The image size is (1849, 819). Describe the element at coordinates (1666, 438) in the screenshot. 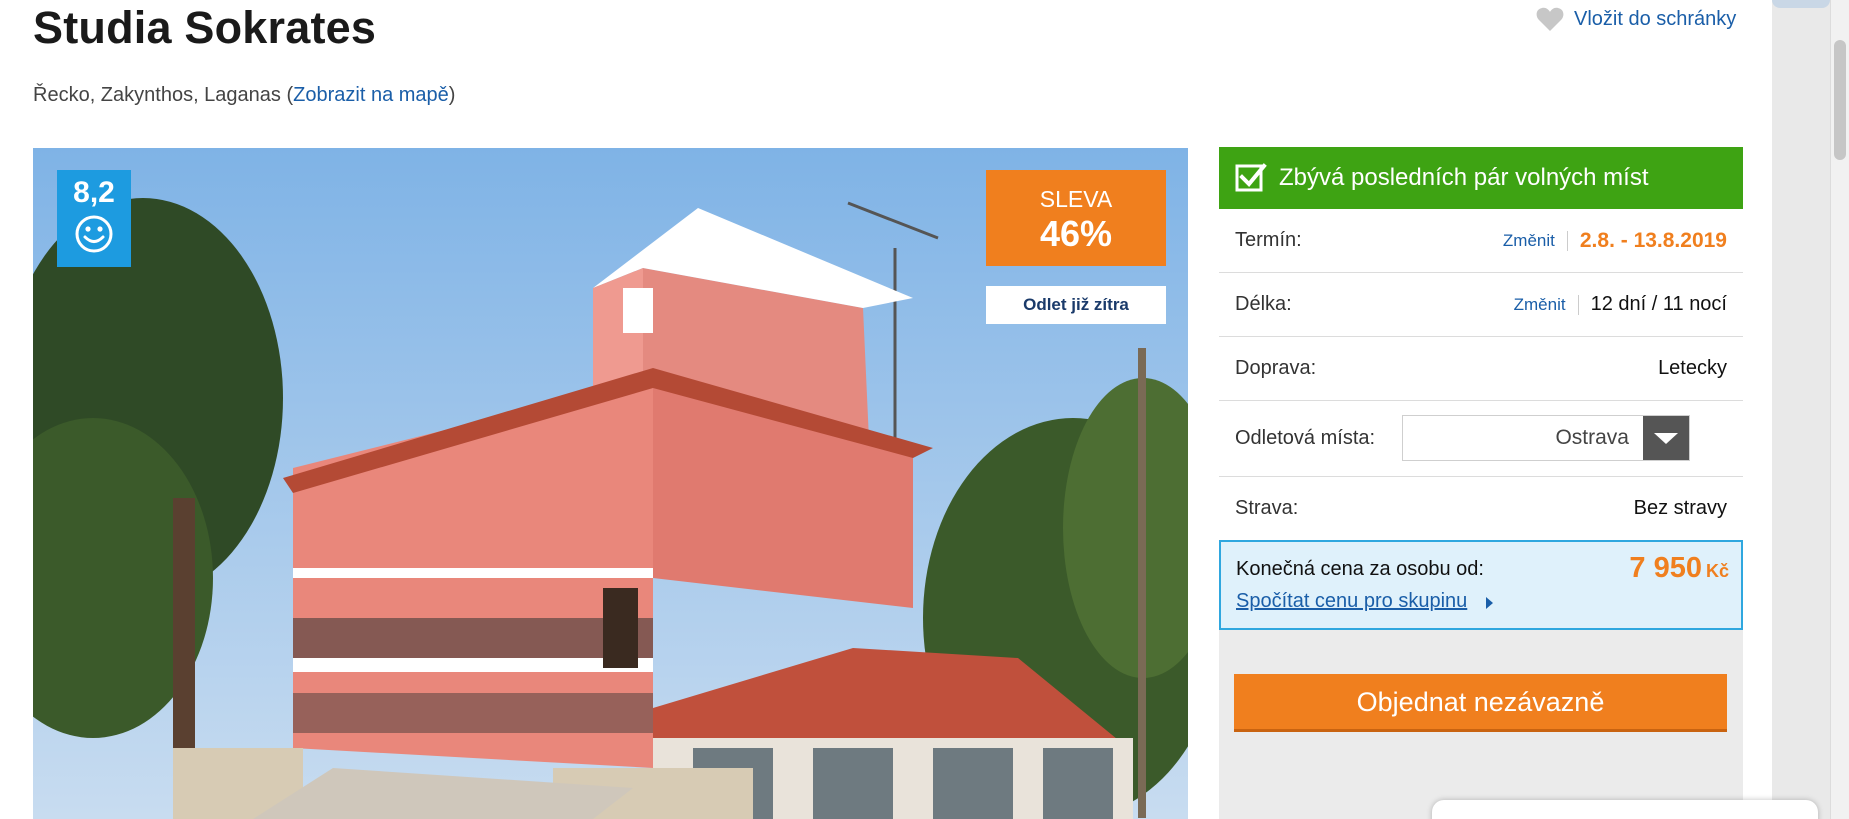

I see `chevron-down-icon` at that location.